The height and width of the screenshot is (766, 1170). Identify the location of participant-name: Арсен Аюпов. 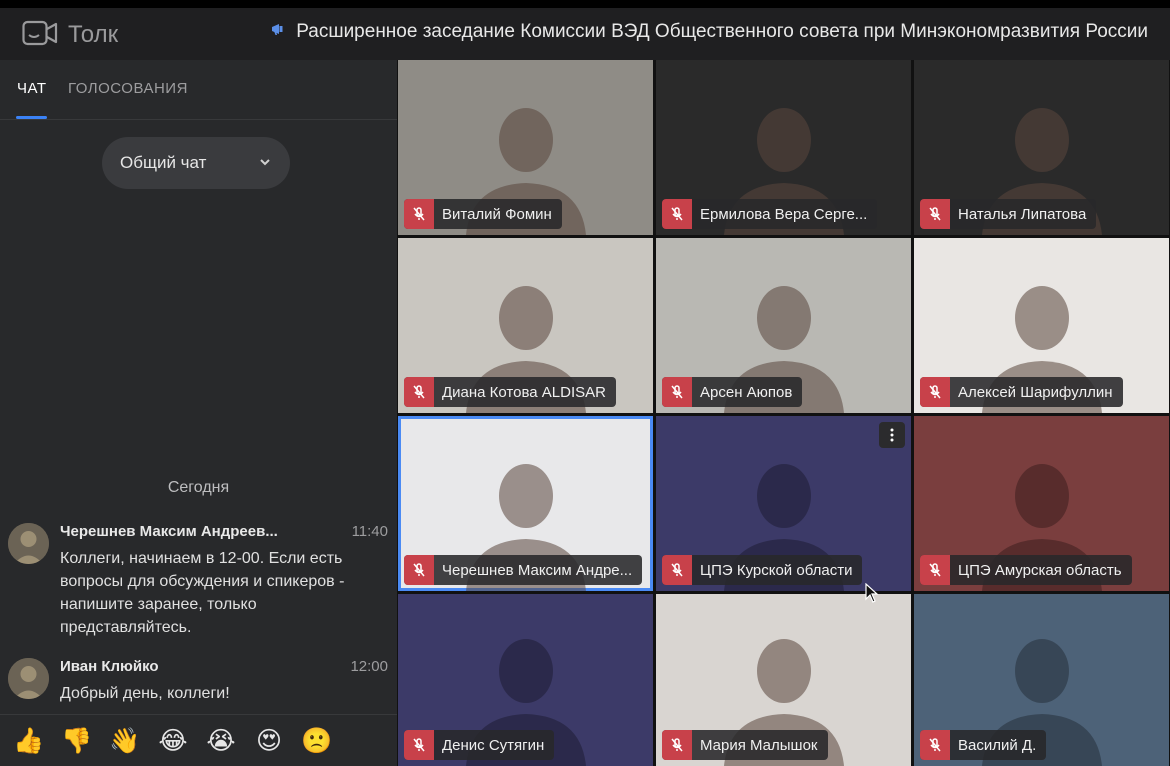
(746, 392).